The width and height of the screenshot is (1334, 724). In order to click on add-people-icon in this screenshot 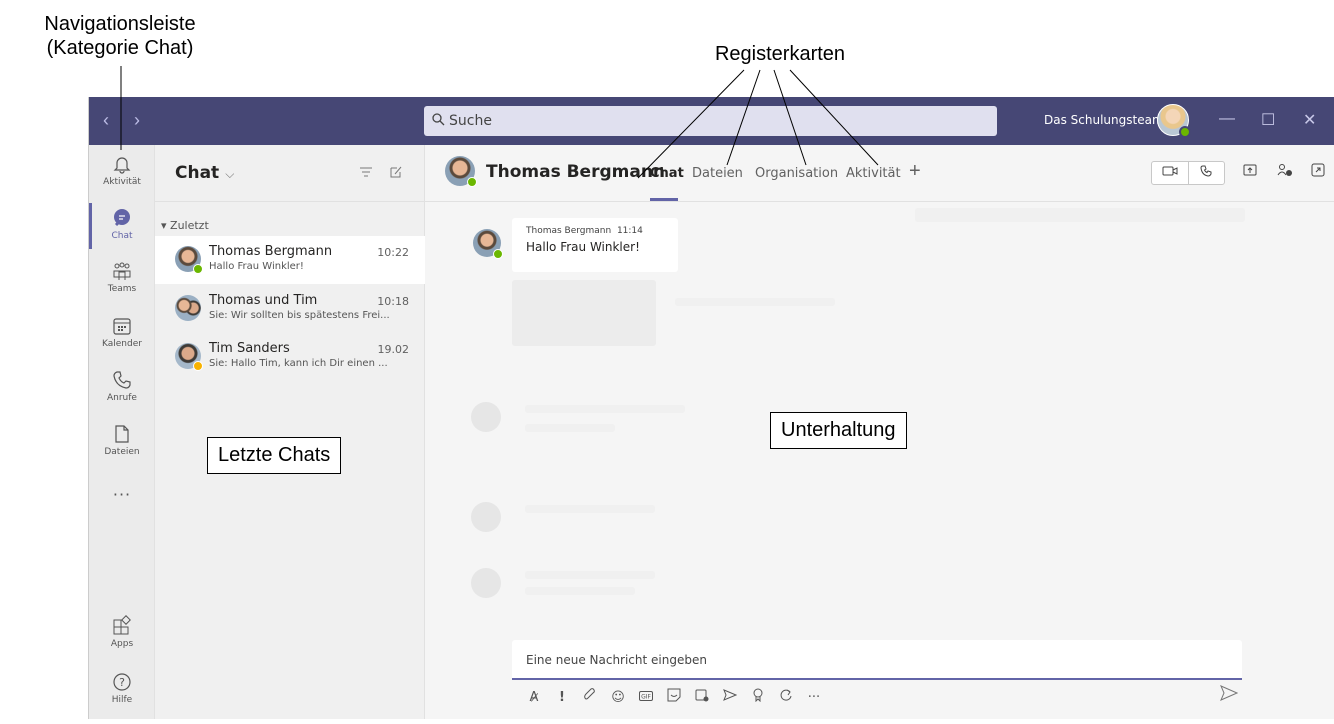, I will do `click(1285, 171)`.